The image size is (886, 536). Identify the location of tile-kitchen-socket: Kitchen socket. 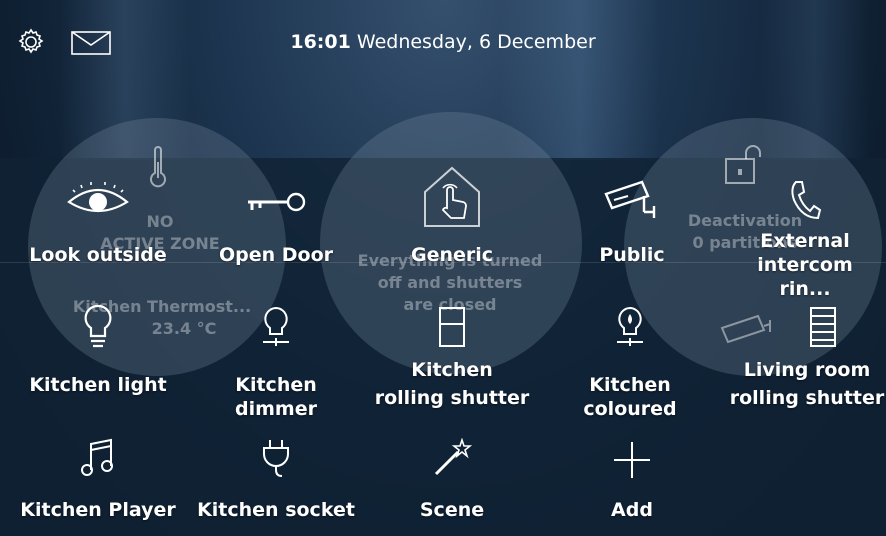
(276, 480).